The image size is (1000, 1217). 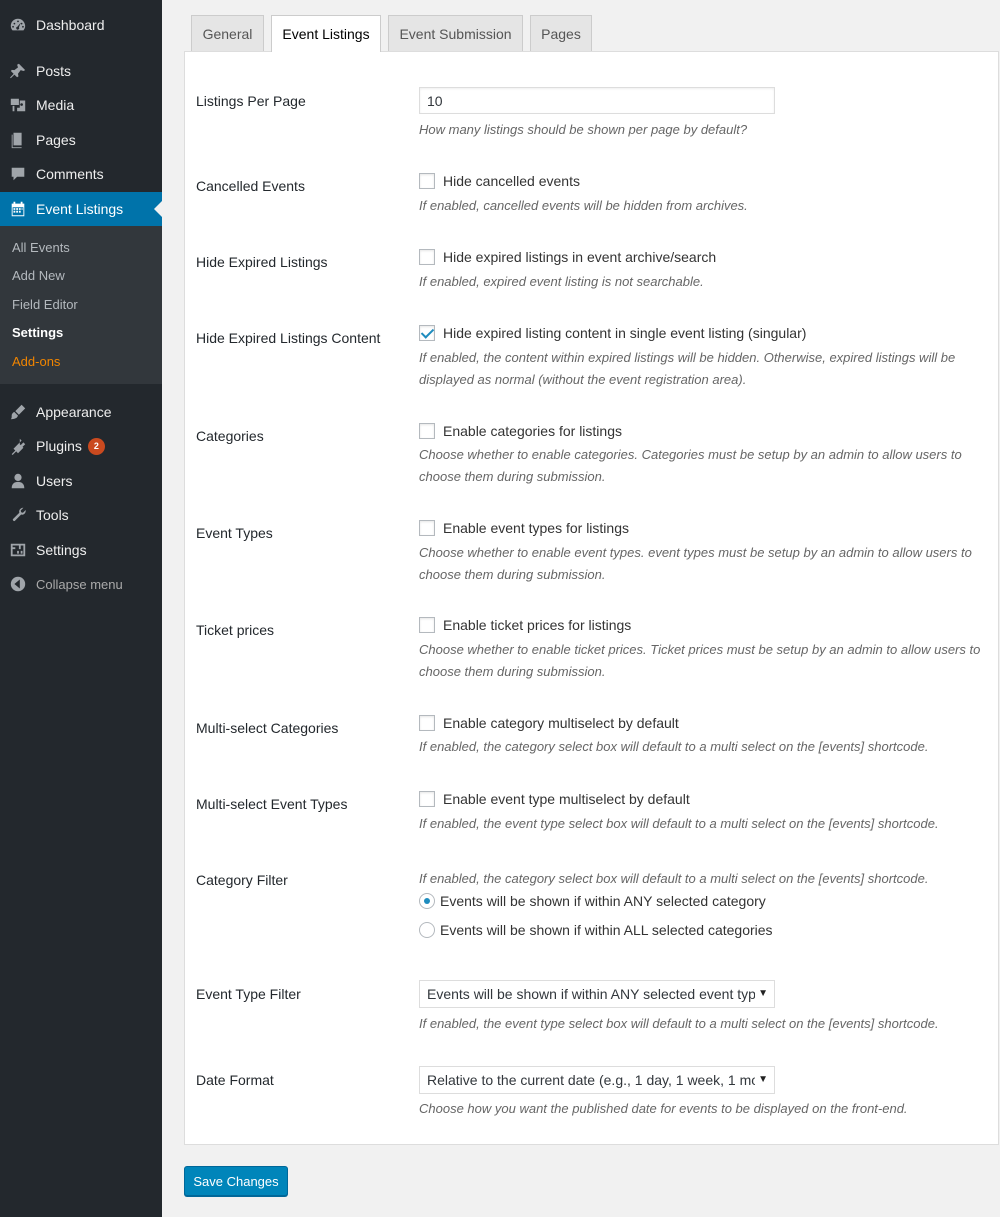 What do you see at coordinates (45, 304) in the screenshot?
I see `submenu-field-editor: Field Editor` at bounding box center [45, 304].